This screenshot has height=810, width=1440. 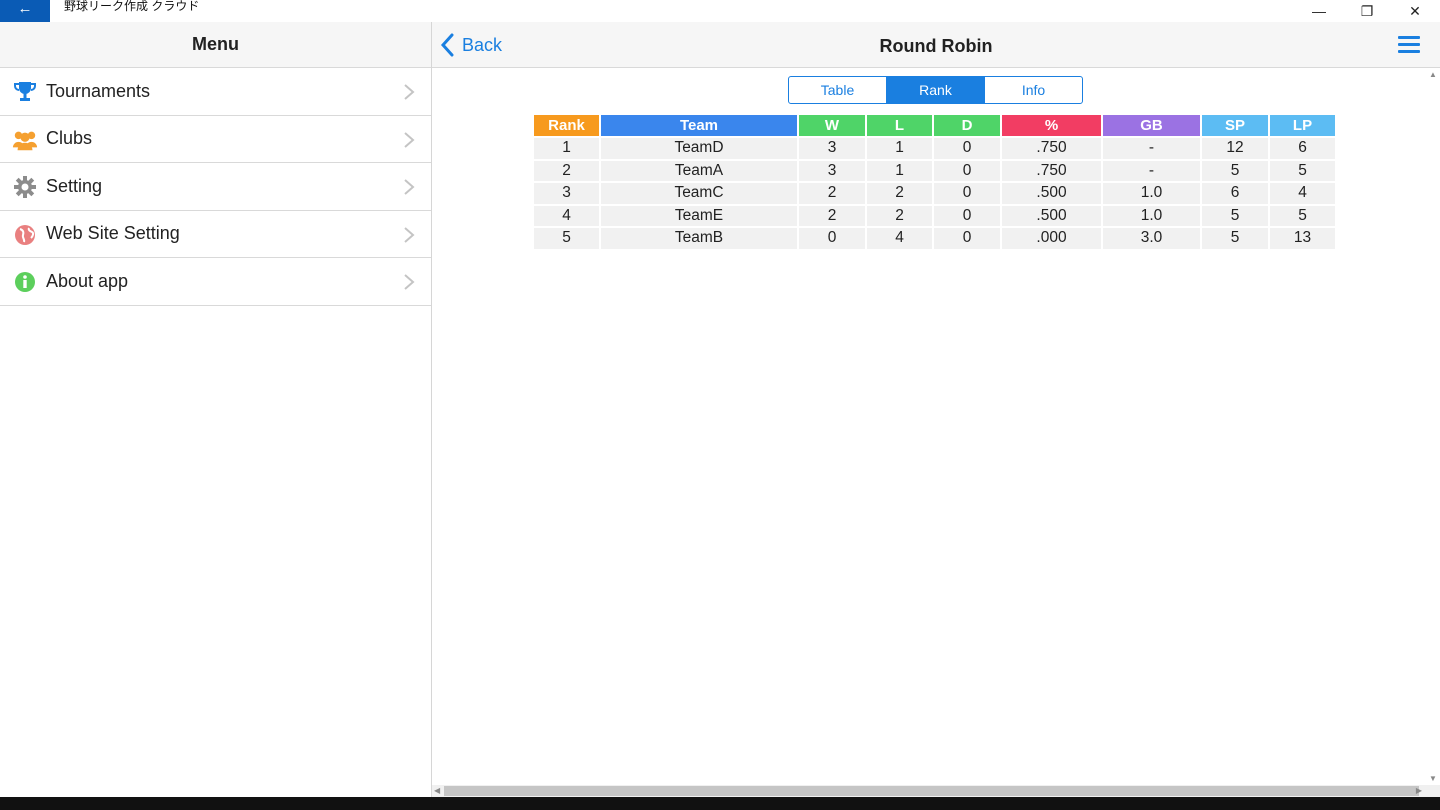 What do you see at coordinates (25, 235) in the screenshot?
I see `globe-icon` at bounding box center [25, 235].